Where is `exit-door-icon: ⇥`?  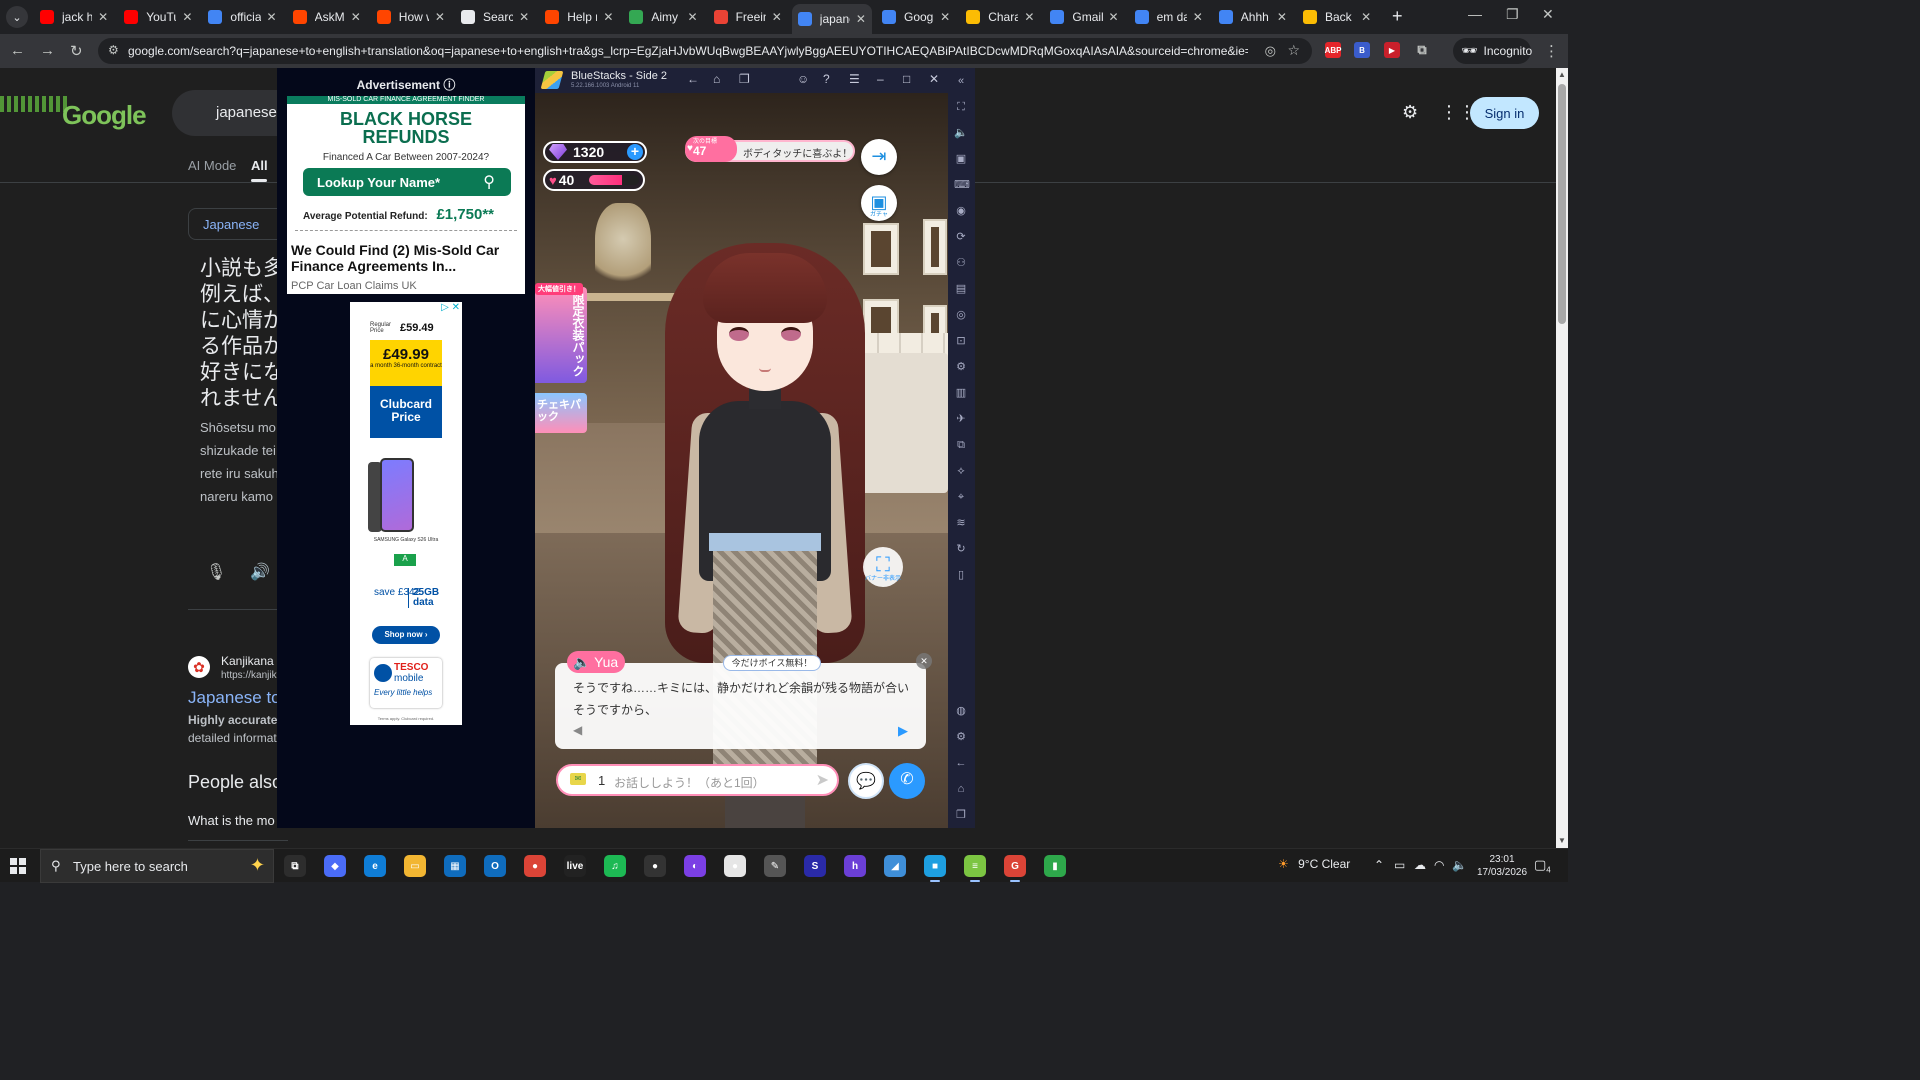
exit-door-icon: ⇥ is located at coordinates (879, 157).